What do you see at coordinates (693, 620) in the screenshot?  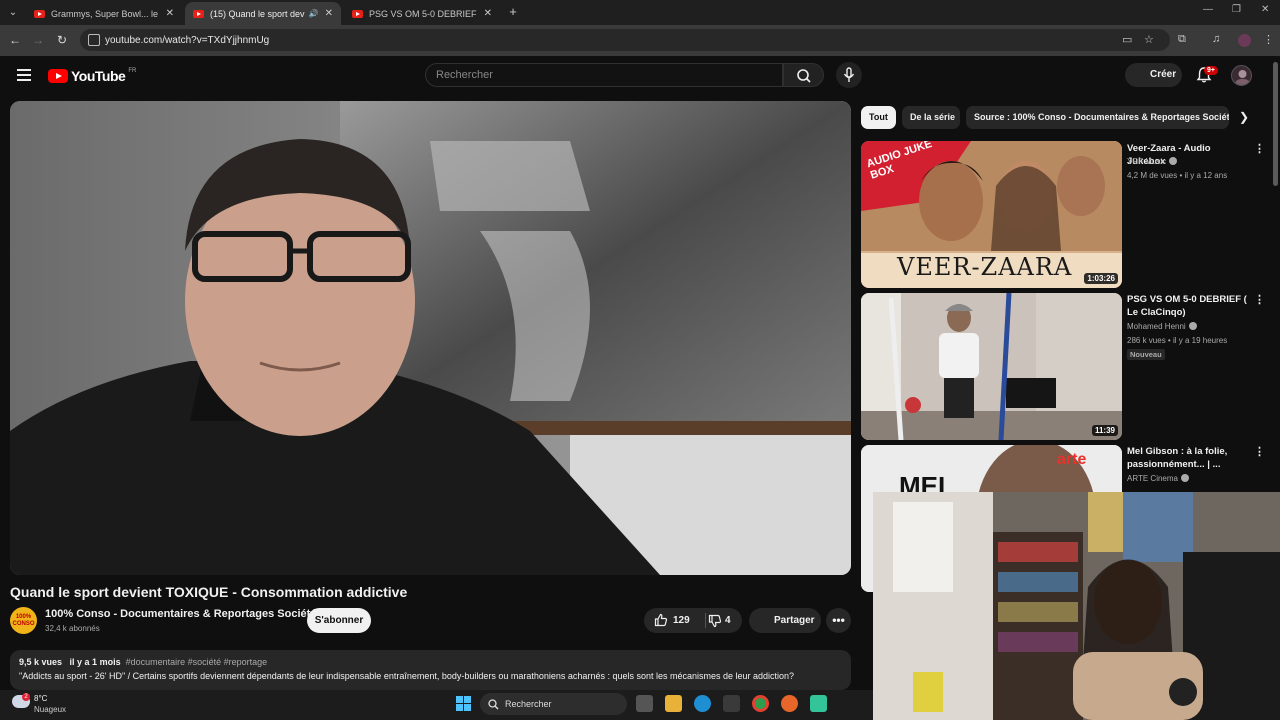 I see `like-dislike-group: 129 4` at bounding box center [693, 620].